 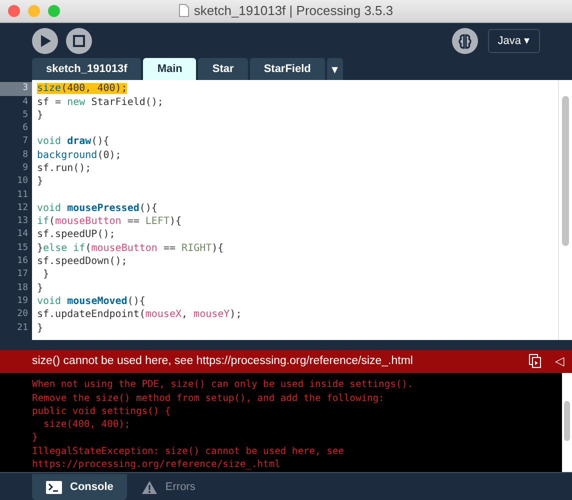 I want to click on console-line: When not using the PDE, size() can only be used inside settings()., so click(x=223, y=385).